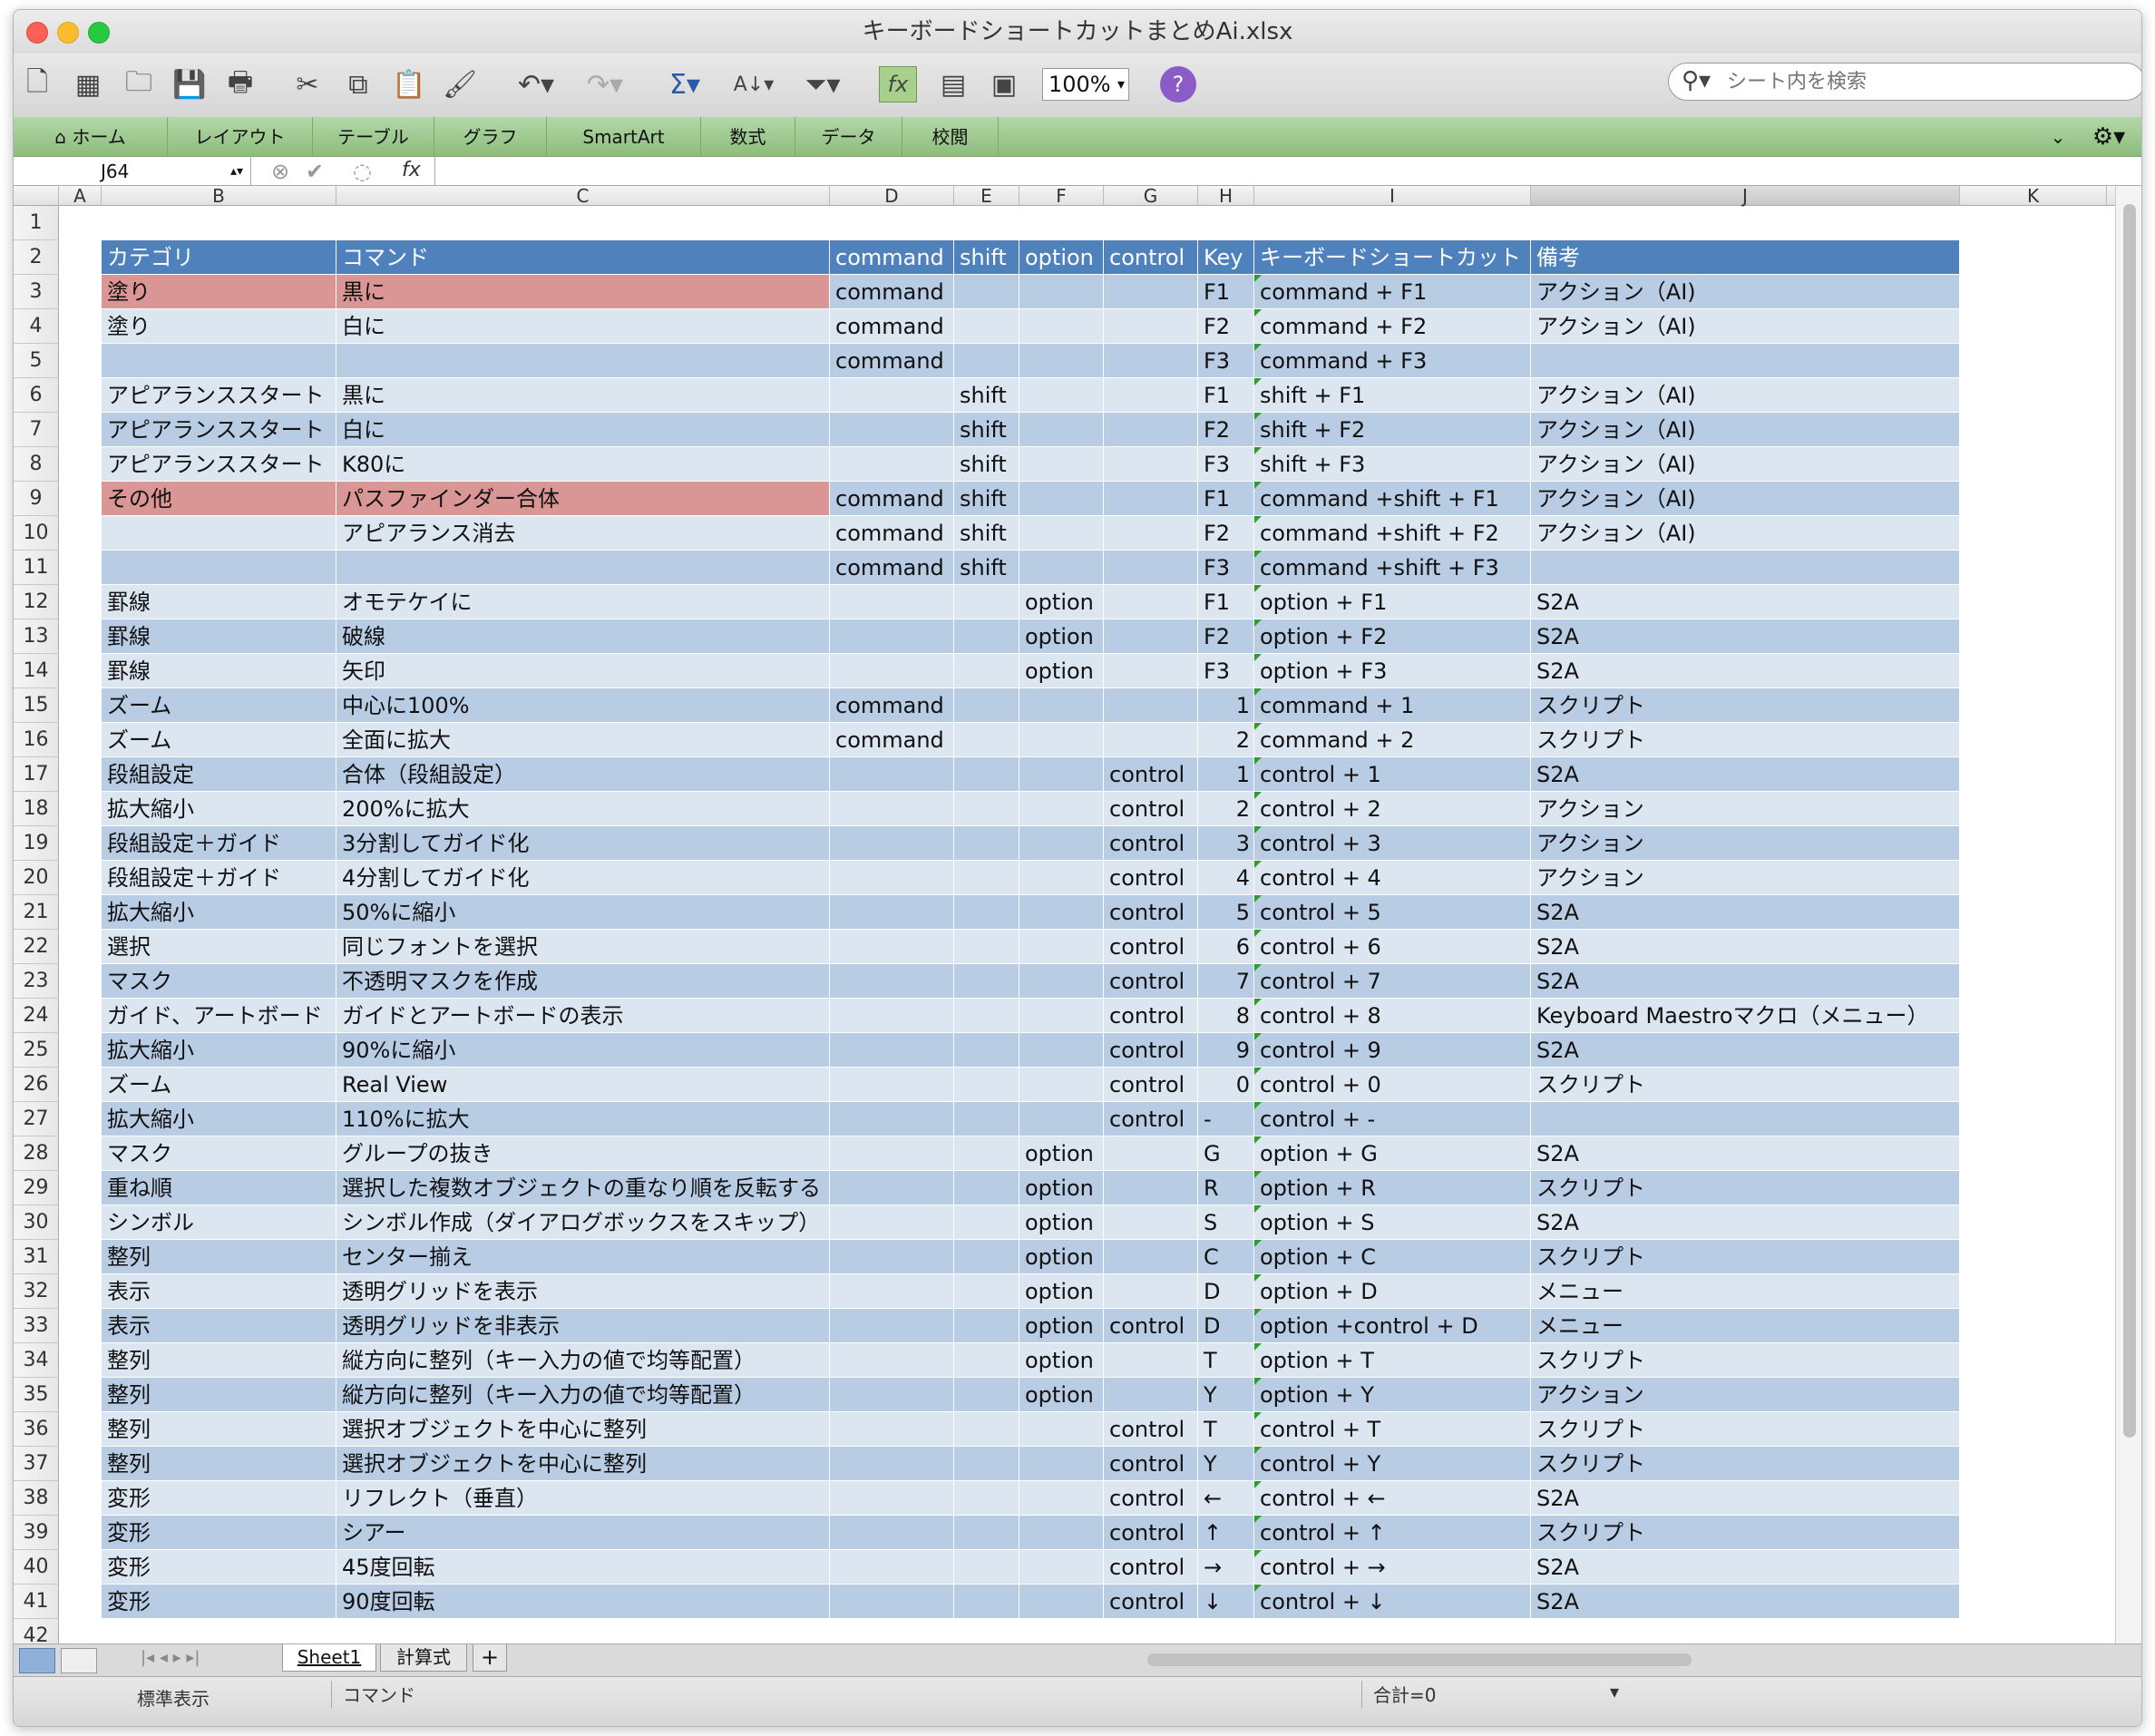 The height and width of the screenshot is (1736, 2155). Describe the element at coordinates (1392, 1222) in the screenshot. I see `table-cell: option + S` at that location.